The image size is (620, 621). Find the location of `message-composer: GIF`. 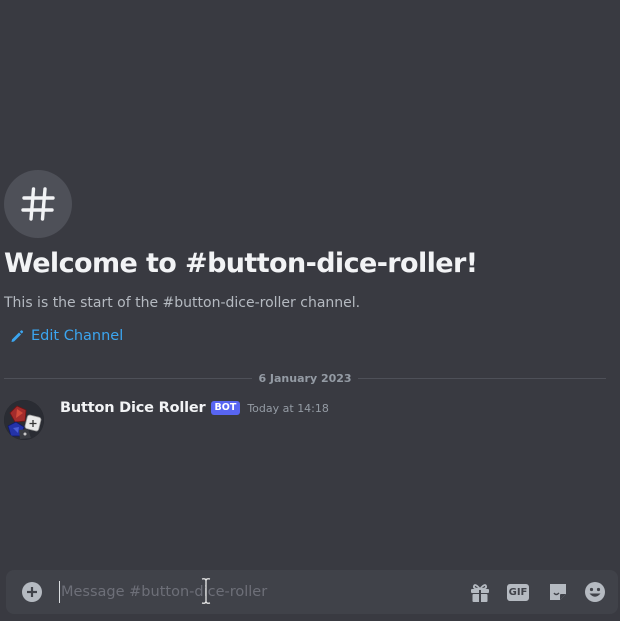

message-composer: GIF is located at coordinates (312, 592).